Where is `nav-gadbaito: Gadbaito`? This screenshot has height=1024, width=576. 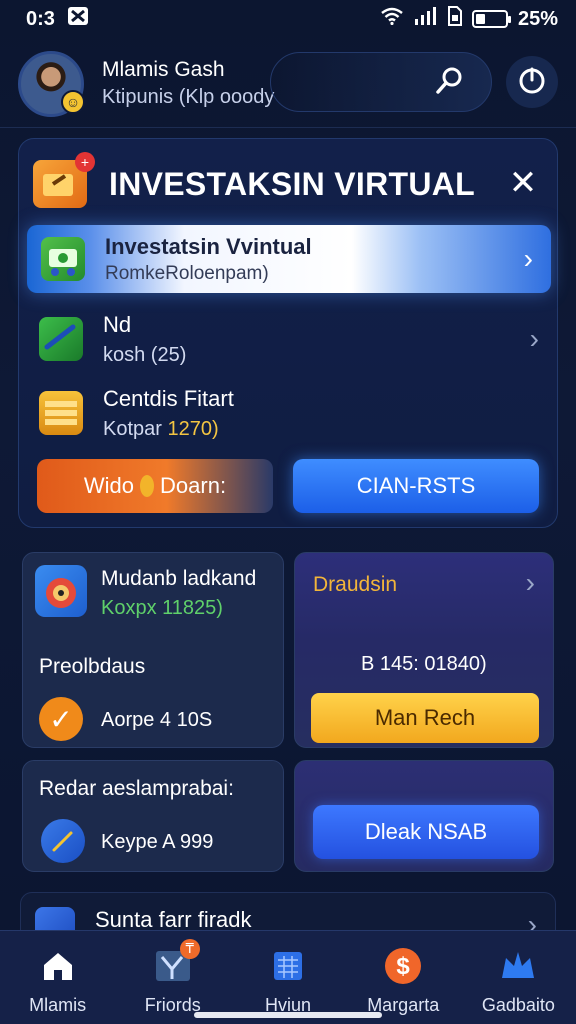
nav-gadbaito: Gadbaito is located at coordinates (518, 977).